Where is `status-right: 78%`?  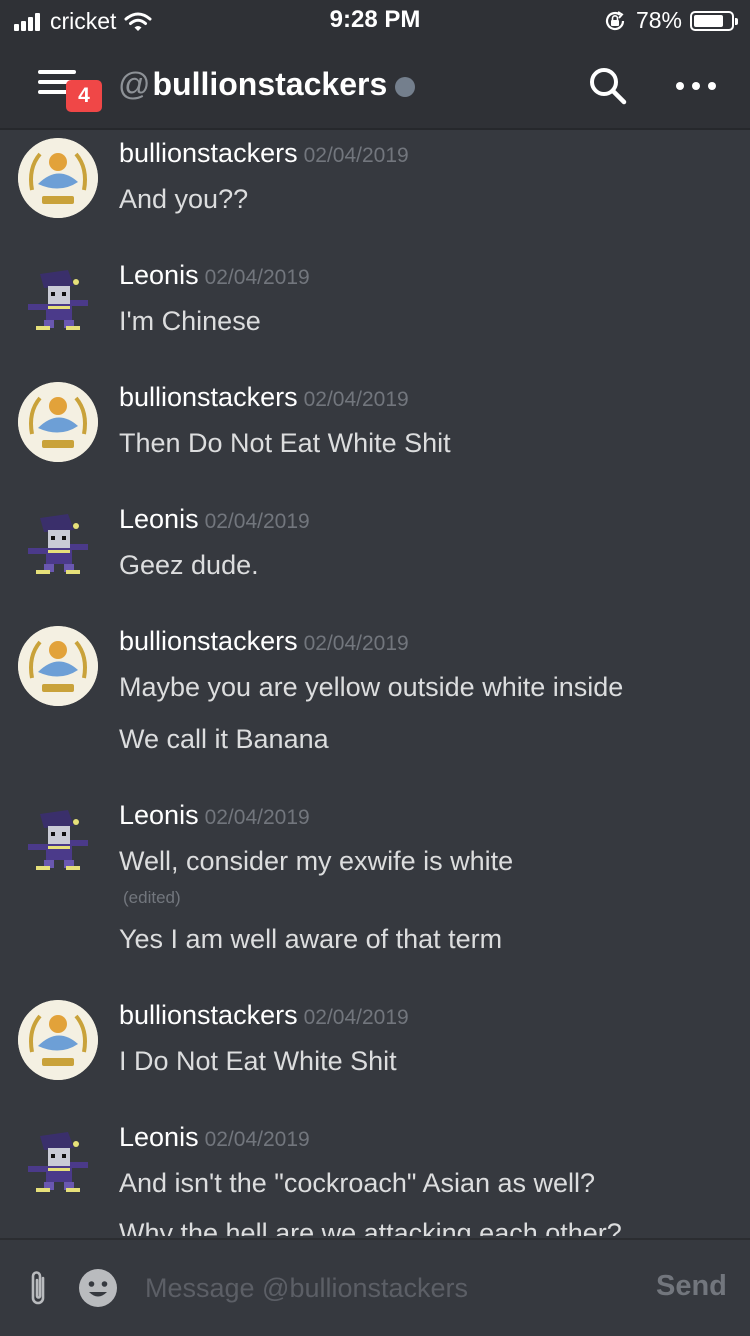
status-right: 78% is located at coordinates (671, 20).